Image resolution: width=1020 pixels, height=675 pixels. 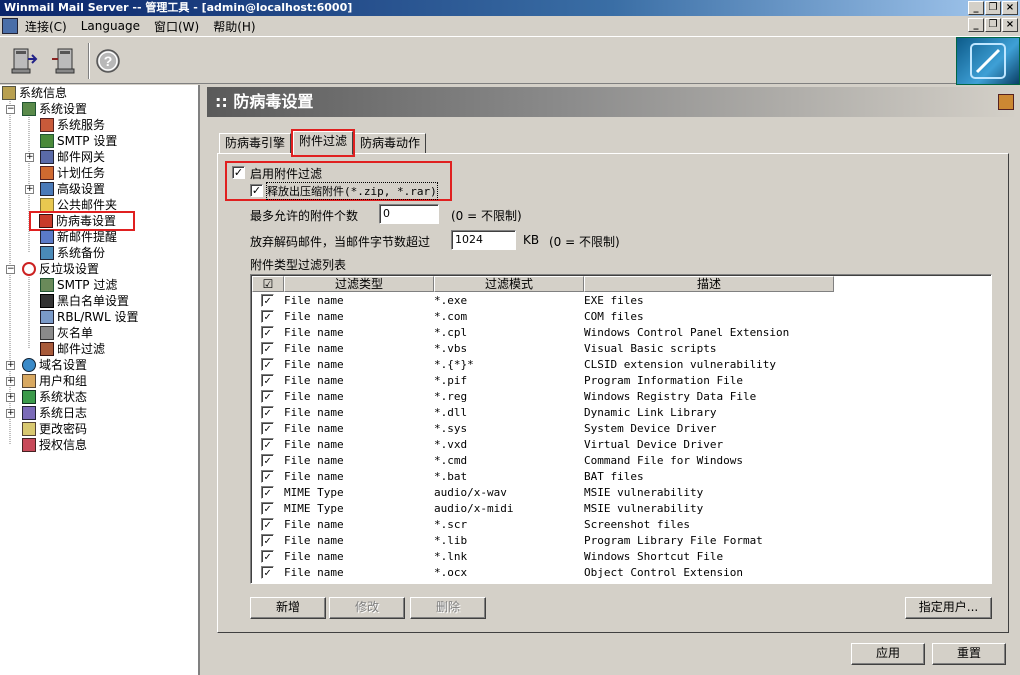 I want to click on table-row: ✓ File name *.bat BAT files, so click(x=621, y=477).